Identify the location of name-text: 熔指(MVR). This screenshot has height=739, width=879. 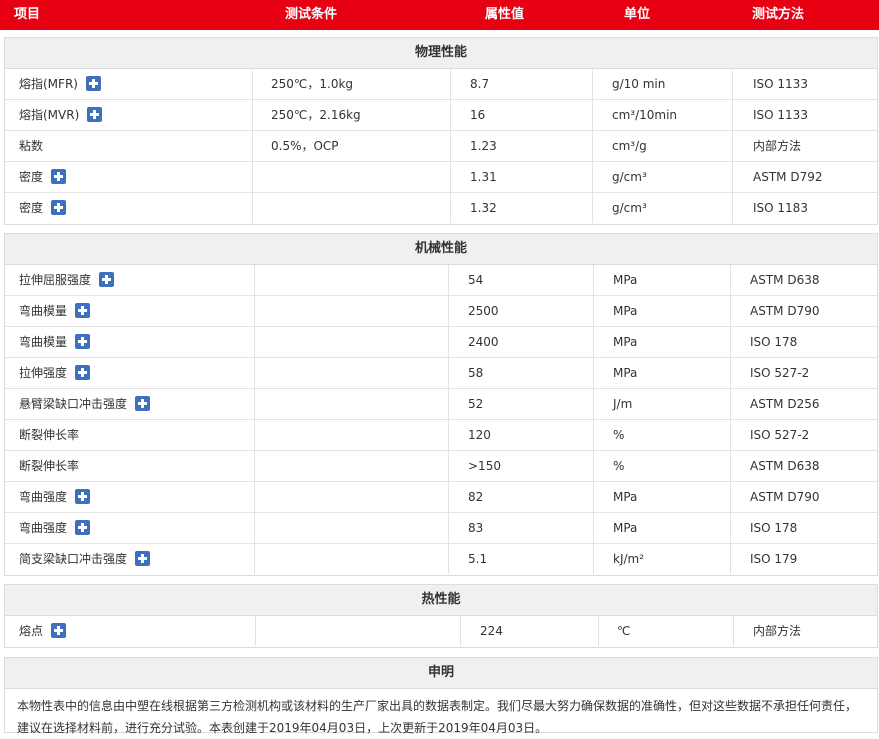
(49, 115).